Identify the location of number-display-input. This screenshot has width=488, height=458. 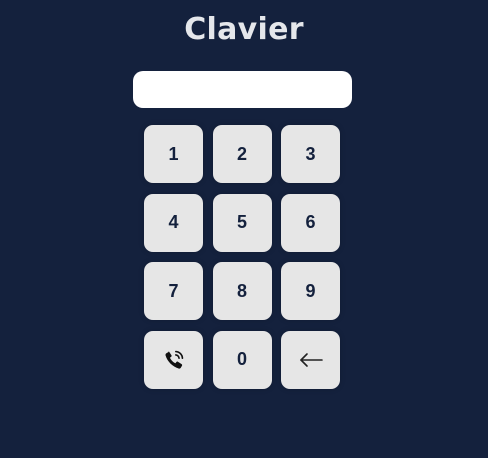
(242, 89).